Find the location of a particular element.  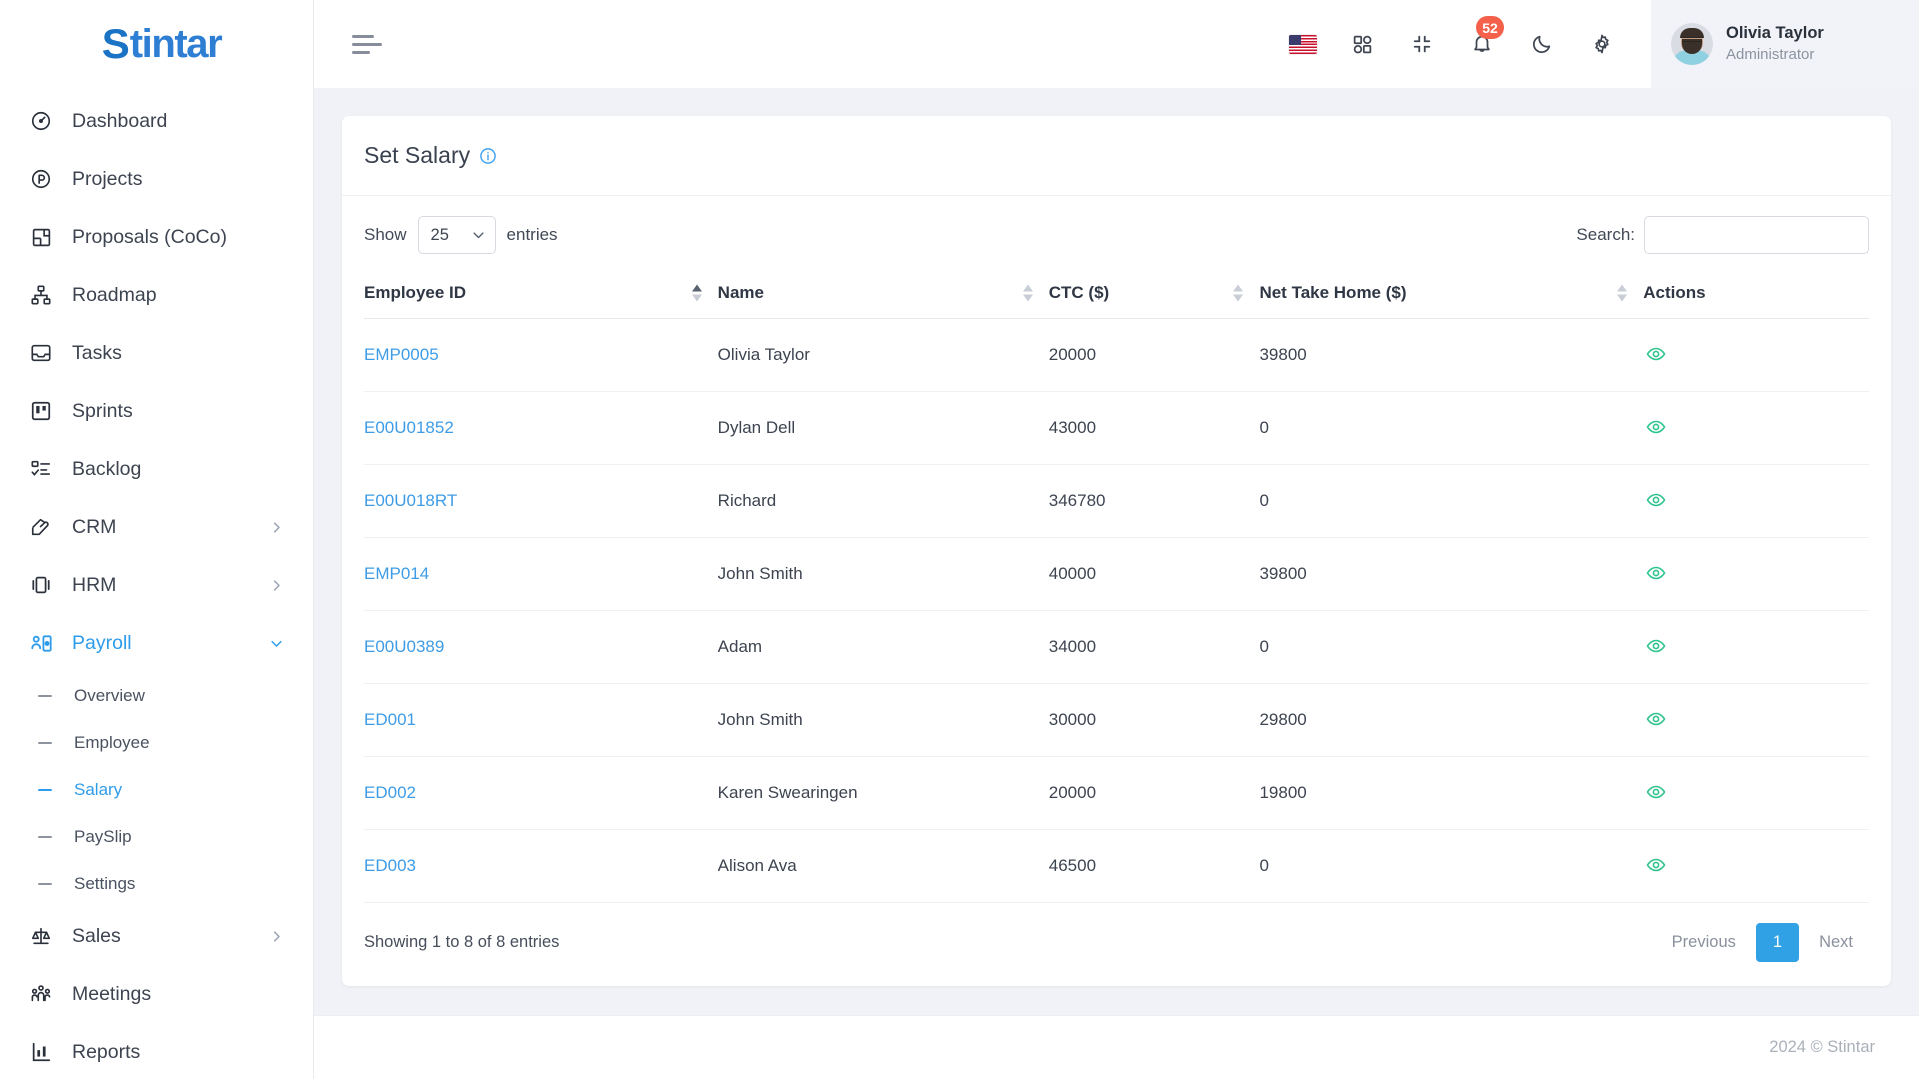

employee-id-link: E00U0389 is located at coordinates (404, 646).